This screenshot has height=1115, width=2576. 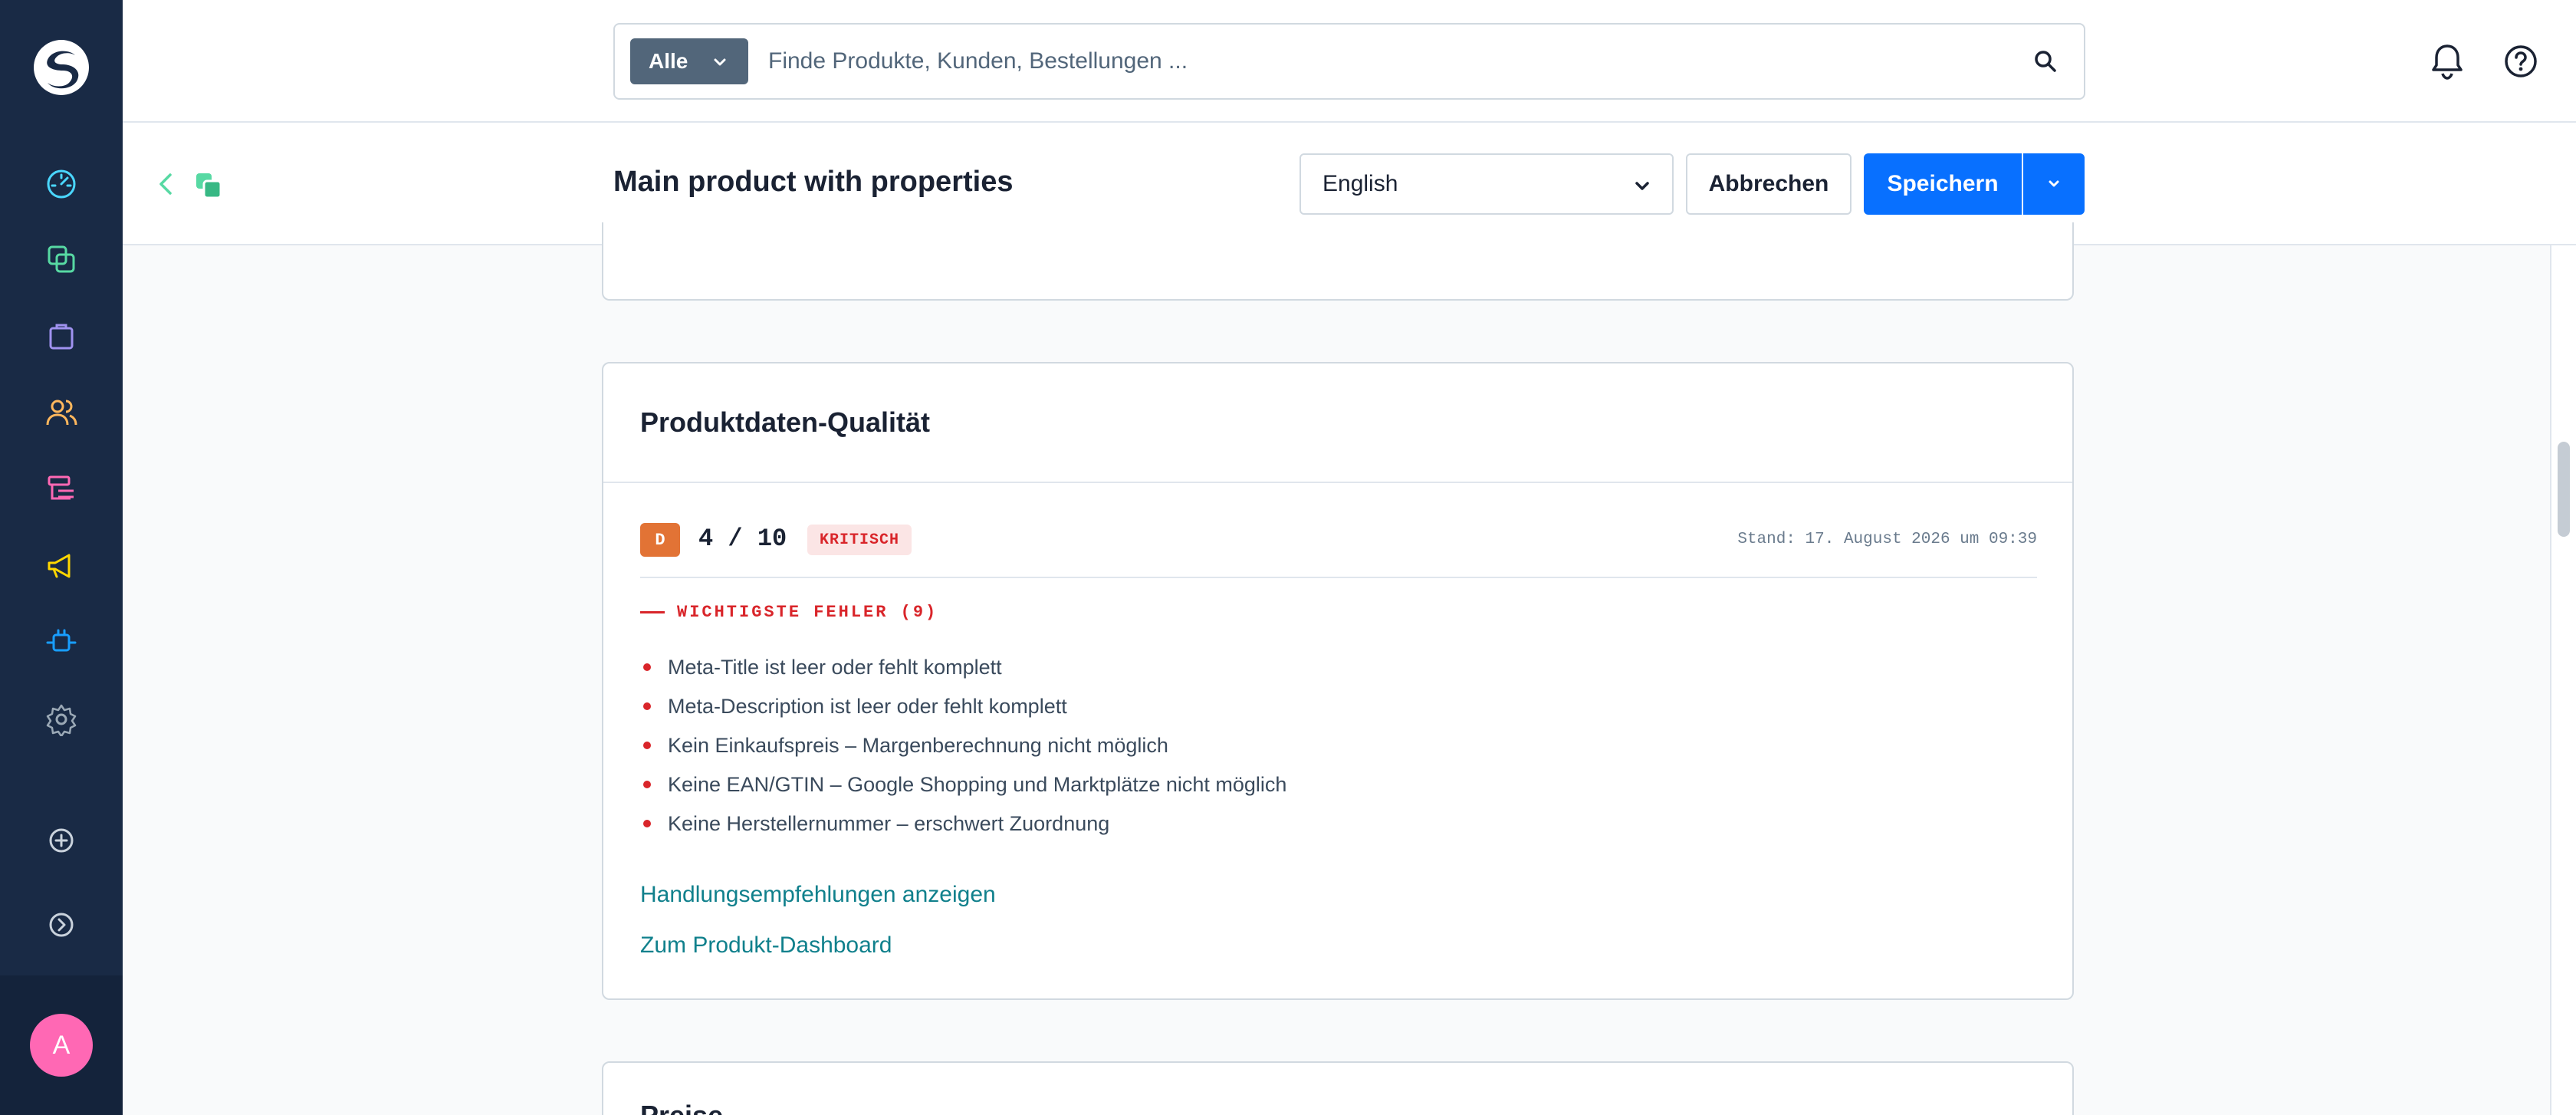 What do you see at coordinates (689, 61) in the screenshot?
I see `search-type-select: Alle` at bounding box center [689, 61].